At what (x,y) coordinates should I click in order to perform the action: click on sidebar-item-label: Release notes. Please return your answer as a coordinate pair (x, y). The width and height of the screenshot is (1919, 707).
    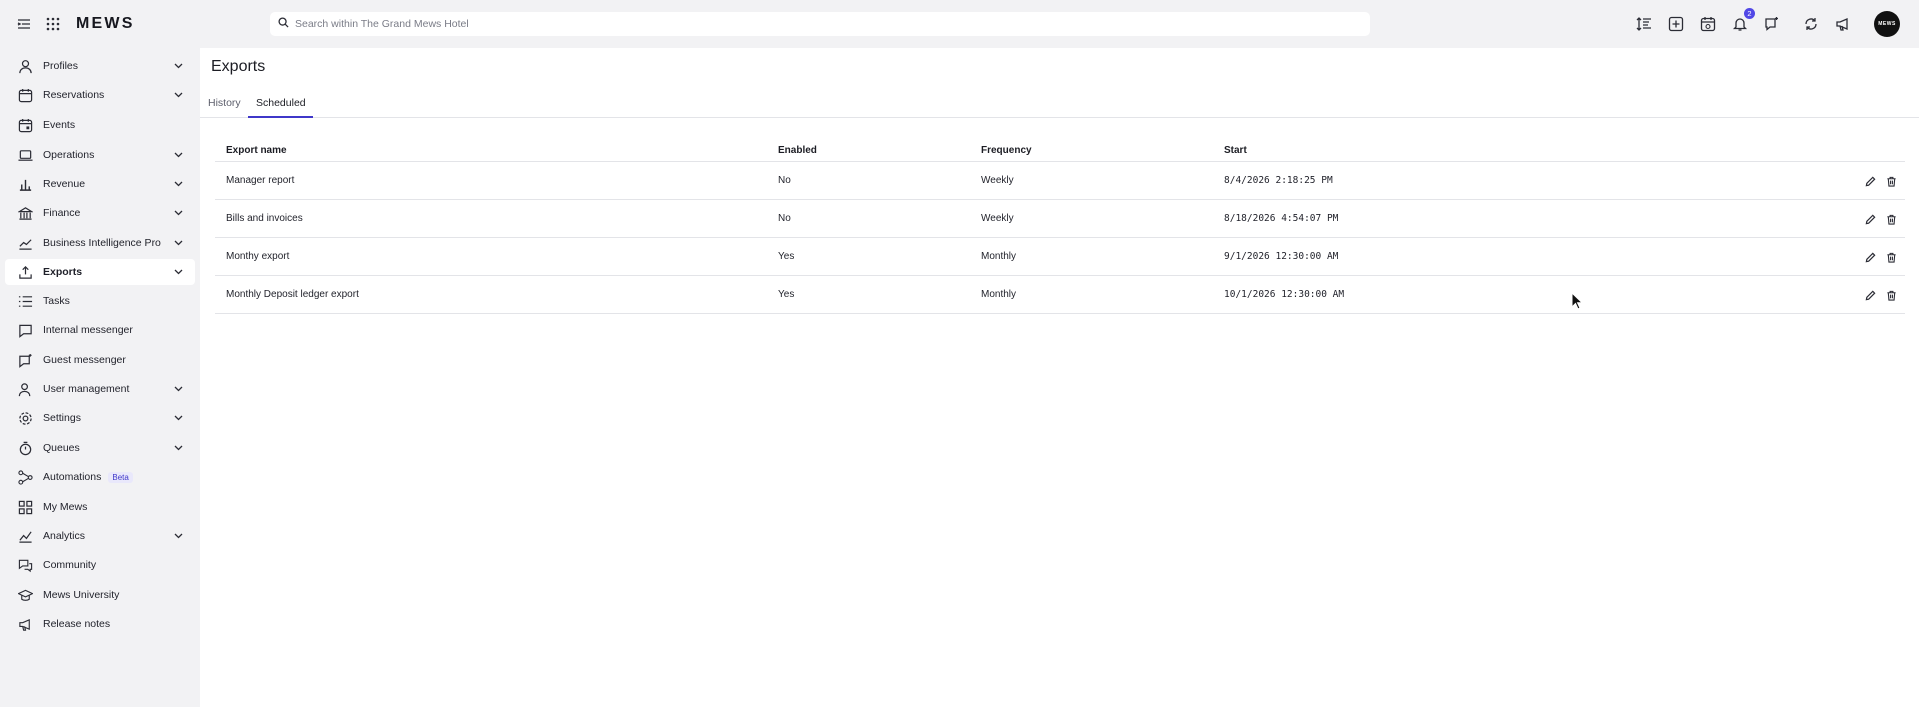
    Looking at the image, I should click on (77, 624).